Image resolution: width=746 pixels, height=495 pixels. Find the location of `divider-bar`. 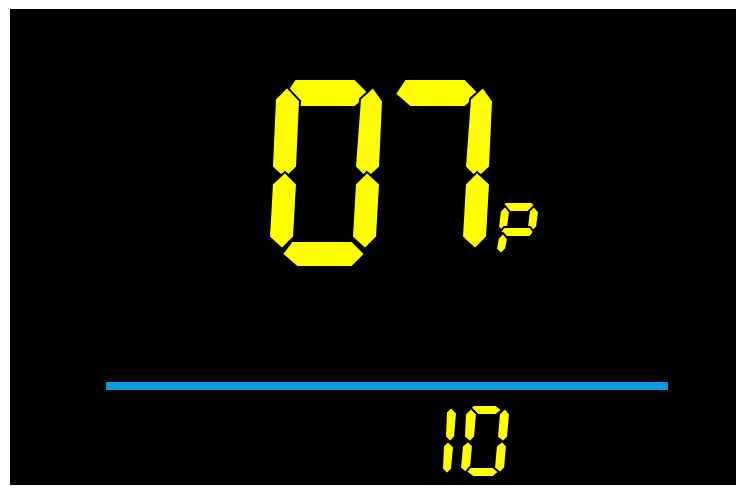

divider-bar is located at coordinates (387, 386).